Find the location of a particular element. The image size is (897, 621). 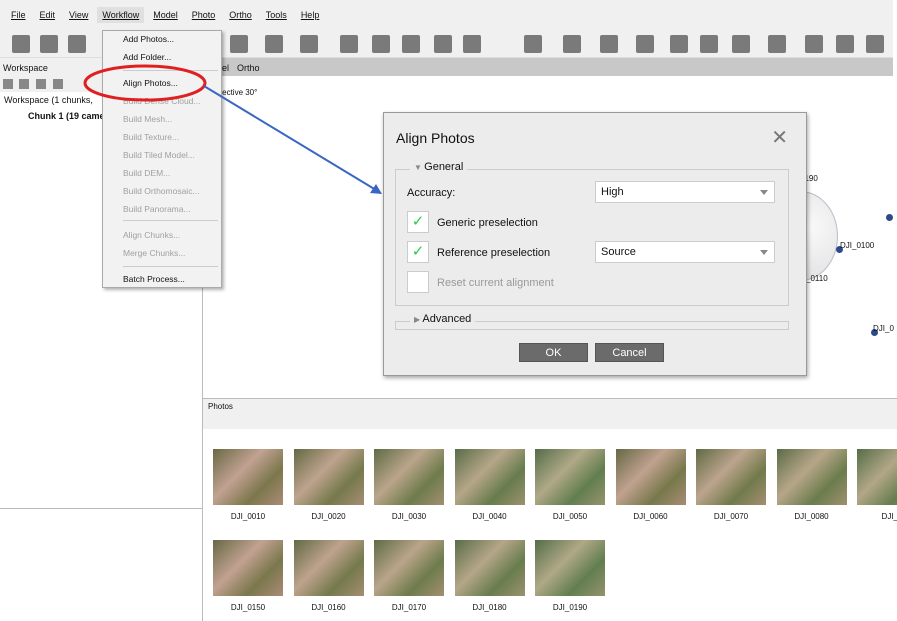

caret-down-icon: ▼ is located at coordinates (419, 167).